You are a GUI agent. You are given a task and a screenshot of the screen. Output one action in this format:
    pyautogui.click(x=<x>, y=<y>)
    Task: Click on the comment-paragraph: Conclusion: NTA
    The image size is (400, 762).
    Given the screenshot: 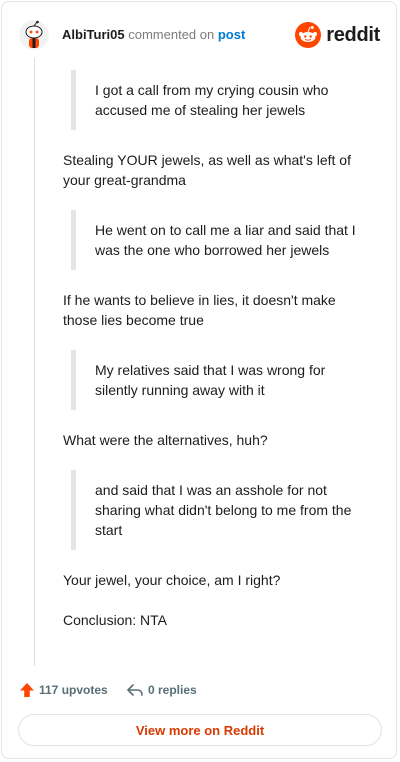 What is the action you would take?
    pyautogui.click(x=115, y=620)
    